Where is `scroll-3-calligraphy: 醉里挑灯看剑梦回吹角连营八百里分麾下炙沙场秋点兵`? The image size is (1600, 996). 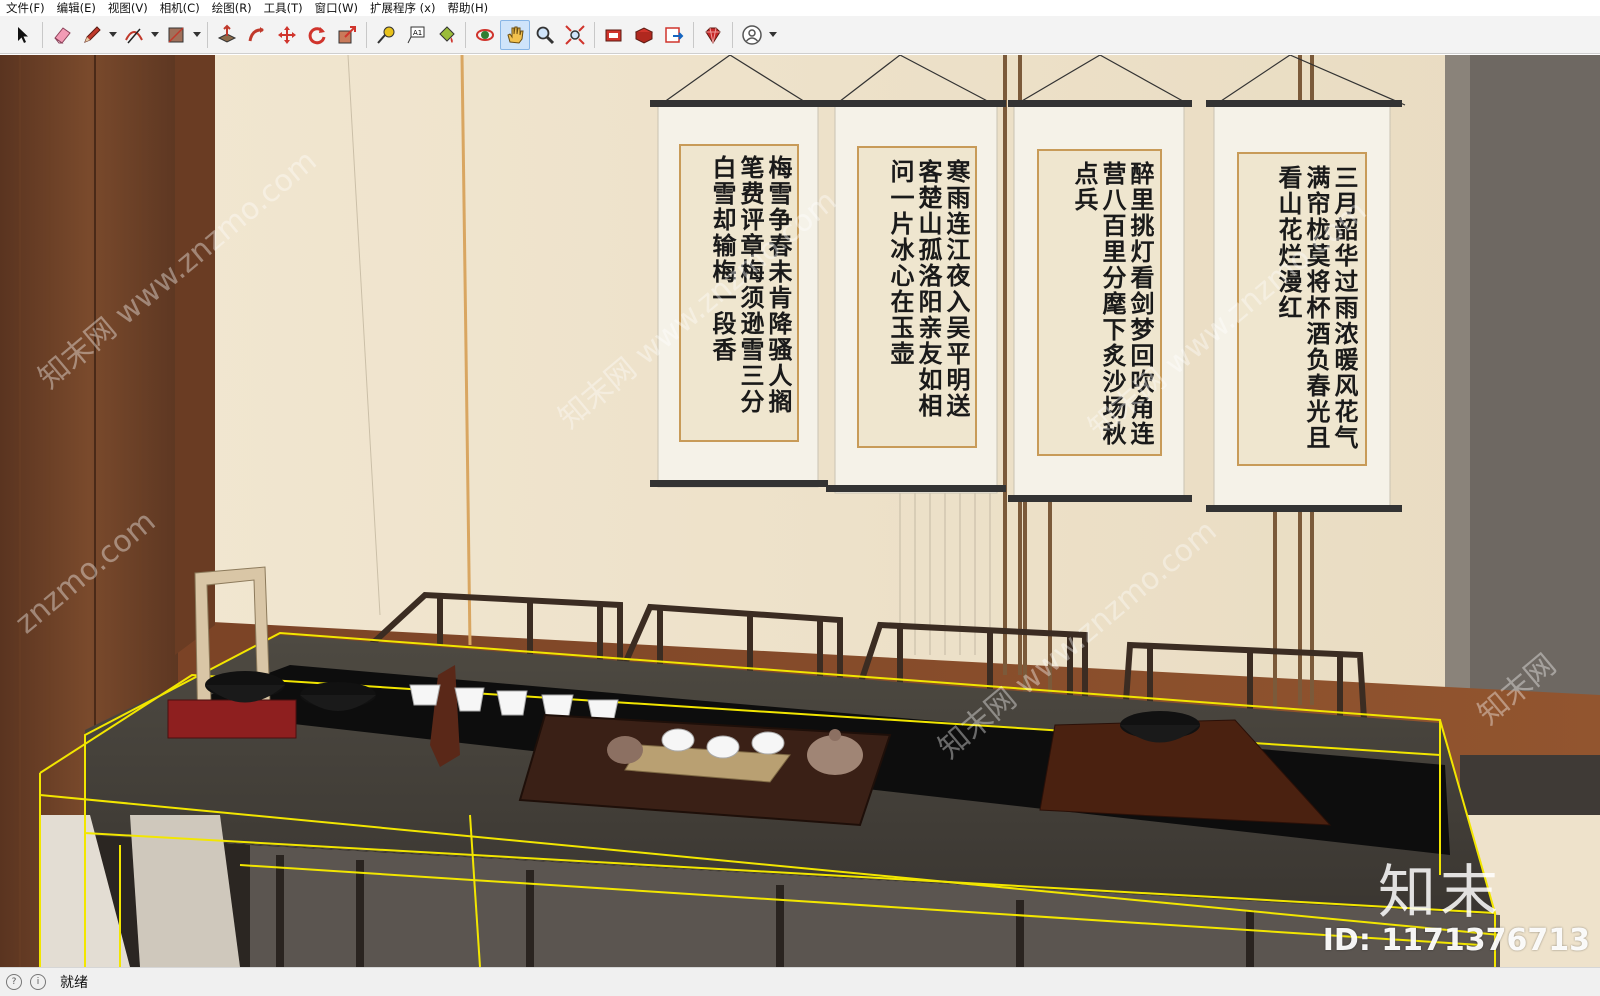
scroll-3-calligraphy: 醉里挑灯看剑梦回吹角连营八百里分麾下炙沙场秋点兵 is located at coordinates (1112, 304).